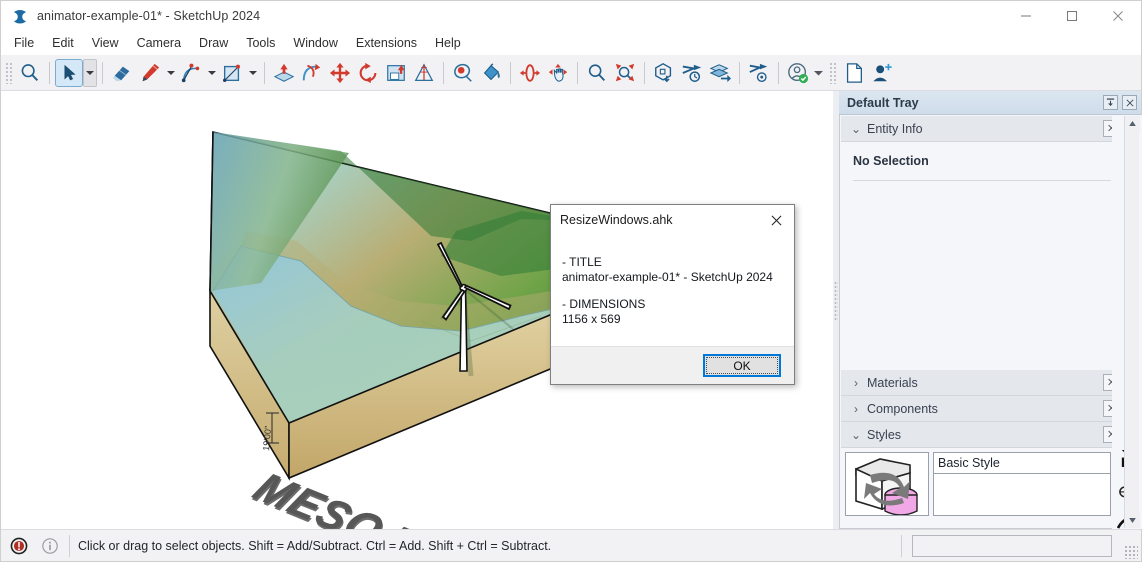 The width and height of the screenshot is (1142, 562). What do you see at coordinates (150, 73) in the screenshot?
I see `line-tool-icon` at bounding box center [150, 73].